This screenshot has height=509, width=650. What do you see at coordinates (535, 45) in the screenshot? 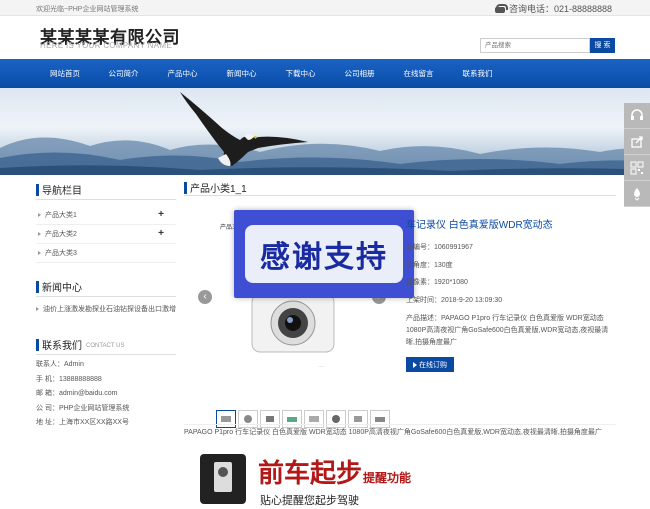
I see `search-input` at bounding box center [535, 45].